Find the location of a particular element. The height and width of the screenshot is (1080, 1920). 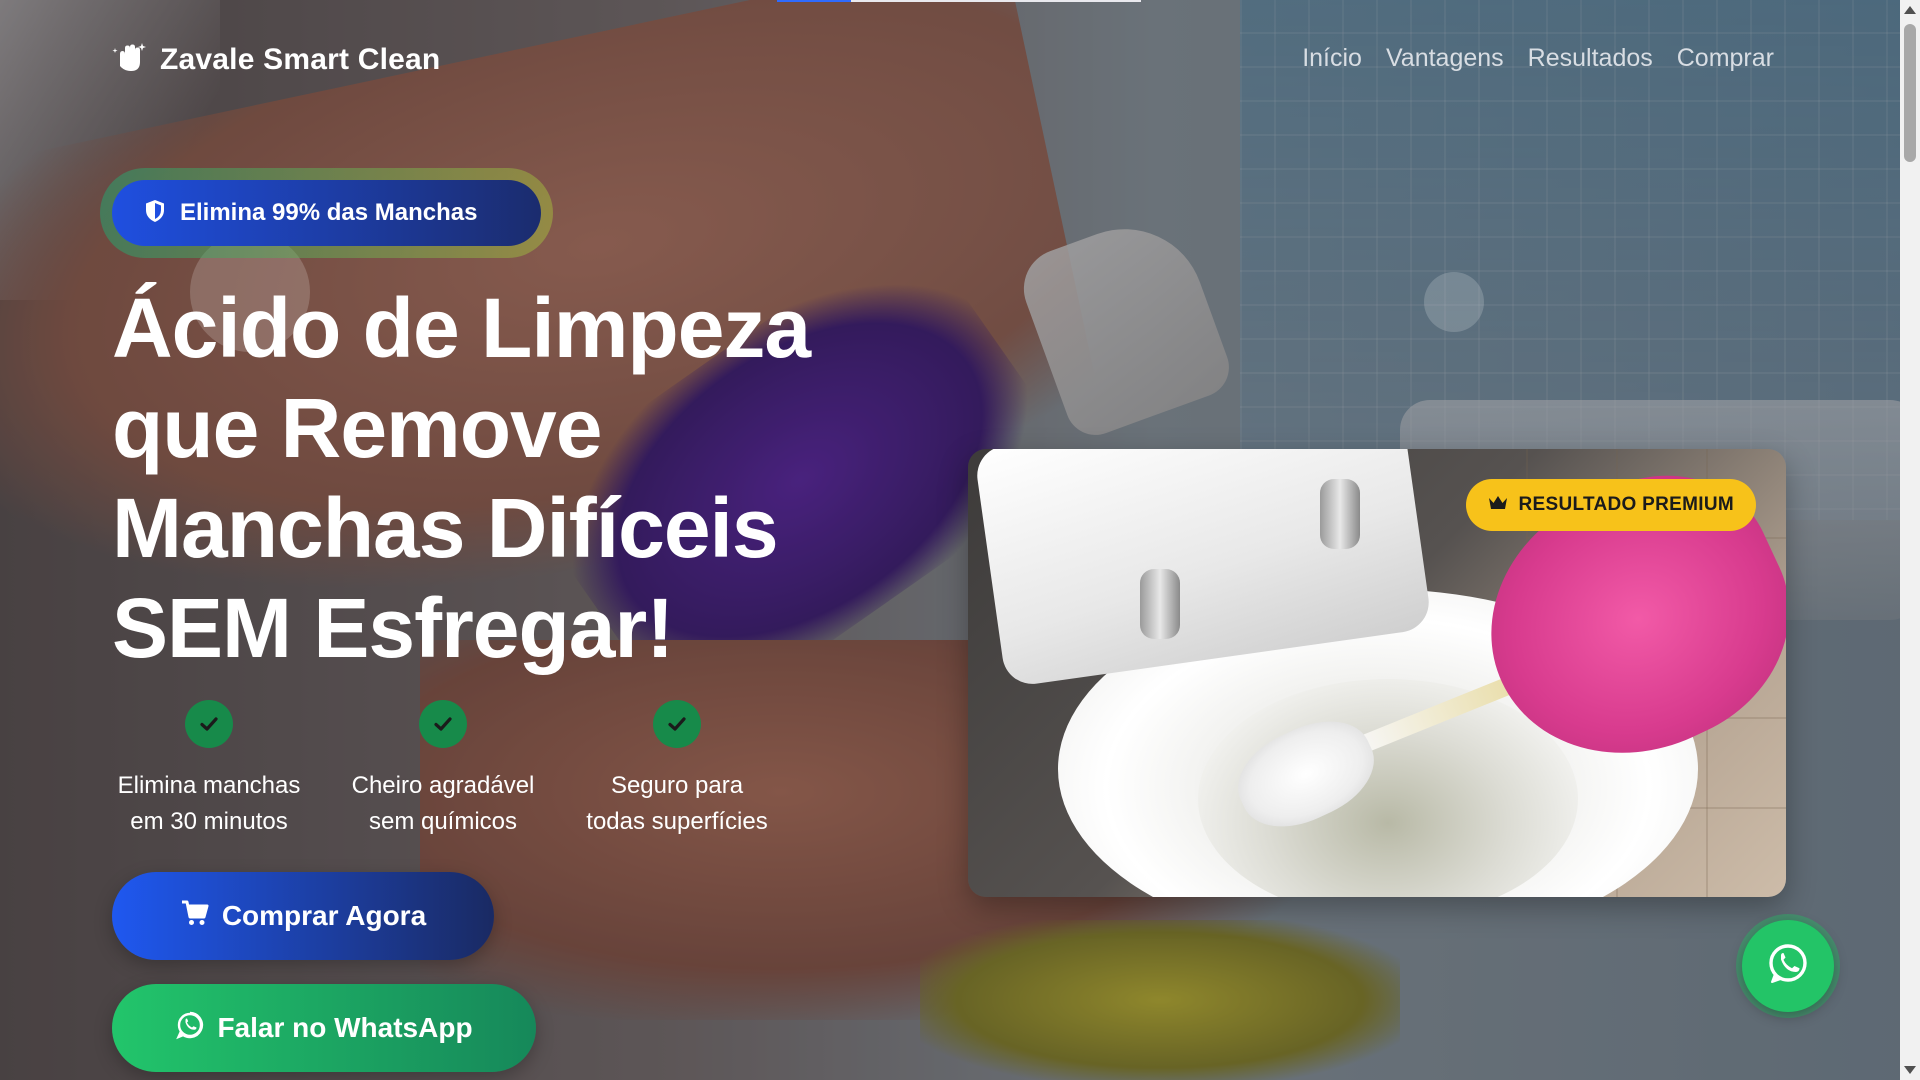

floating-whatsapp-button is located at coordinates (1788, 966).